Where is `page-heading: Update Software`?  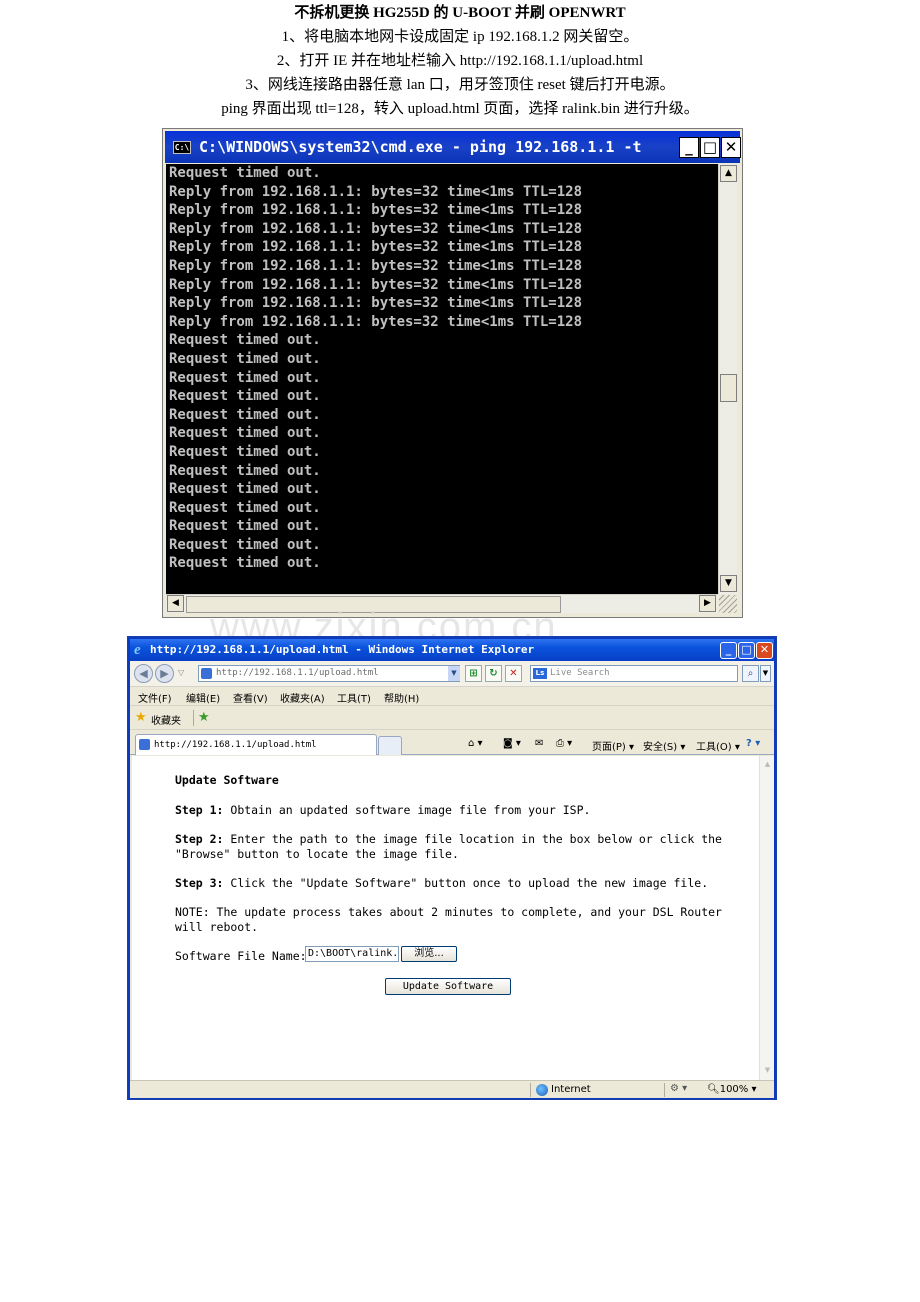
page-heading: Update Software is located at coordinates (227, 780).